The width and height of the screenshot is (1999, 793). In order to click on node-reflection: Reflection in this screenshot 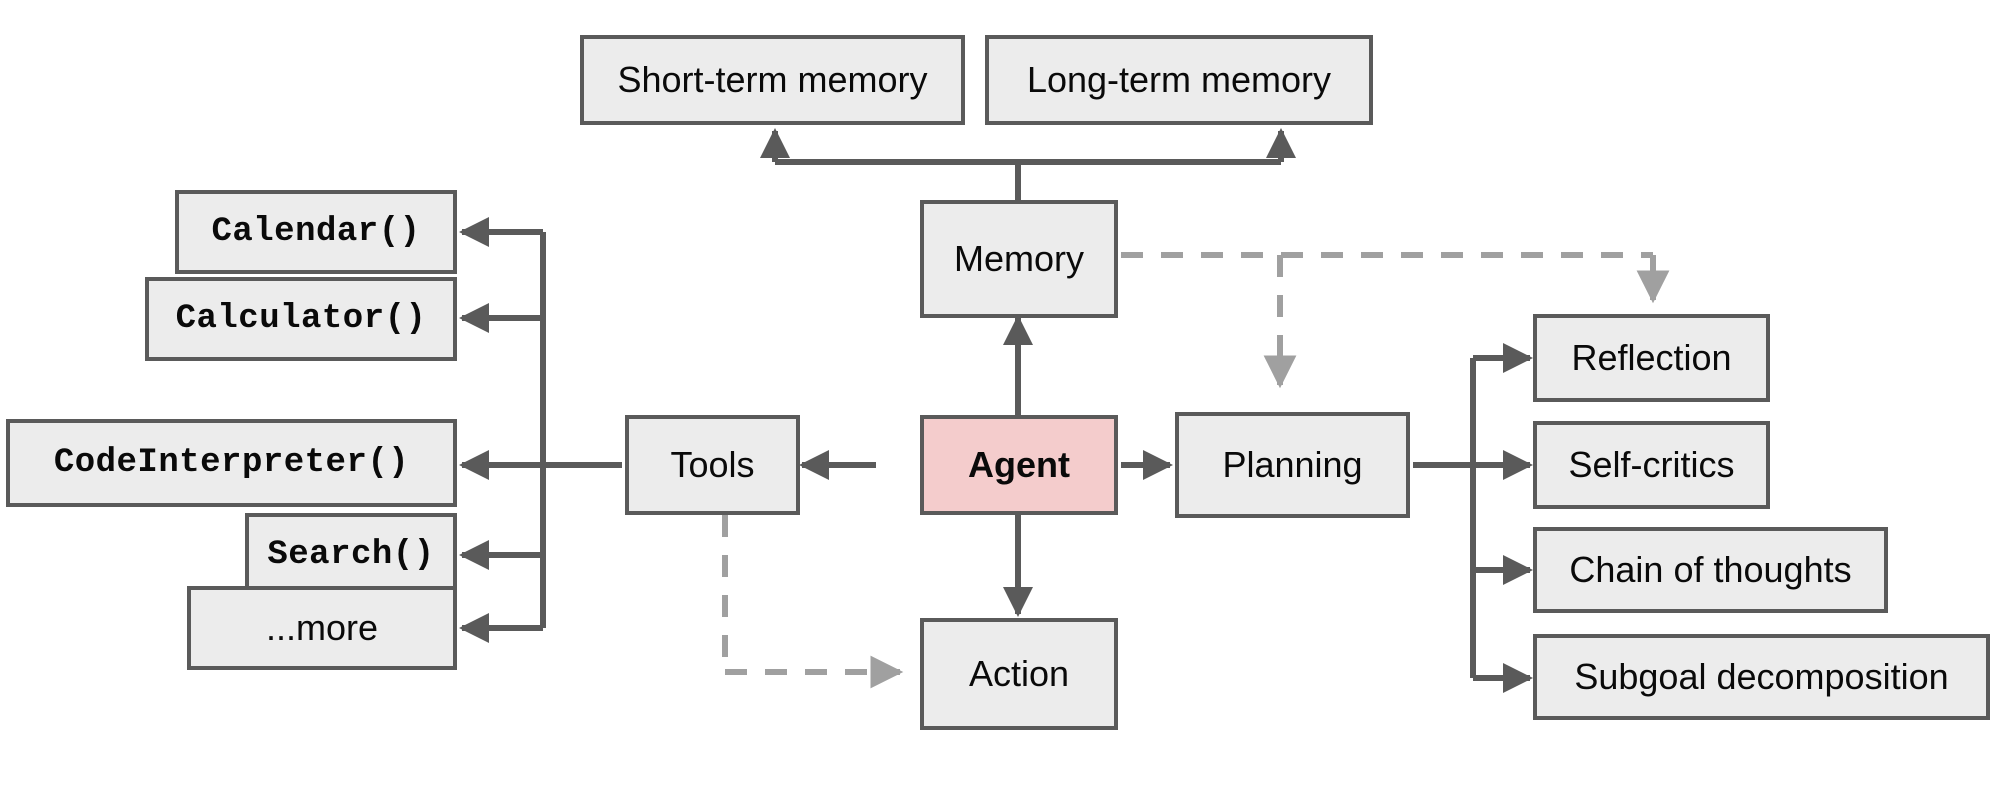, I will do `click(1651, 358)`.